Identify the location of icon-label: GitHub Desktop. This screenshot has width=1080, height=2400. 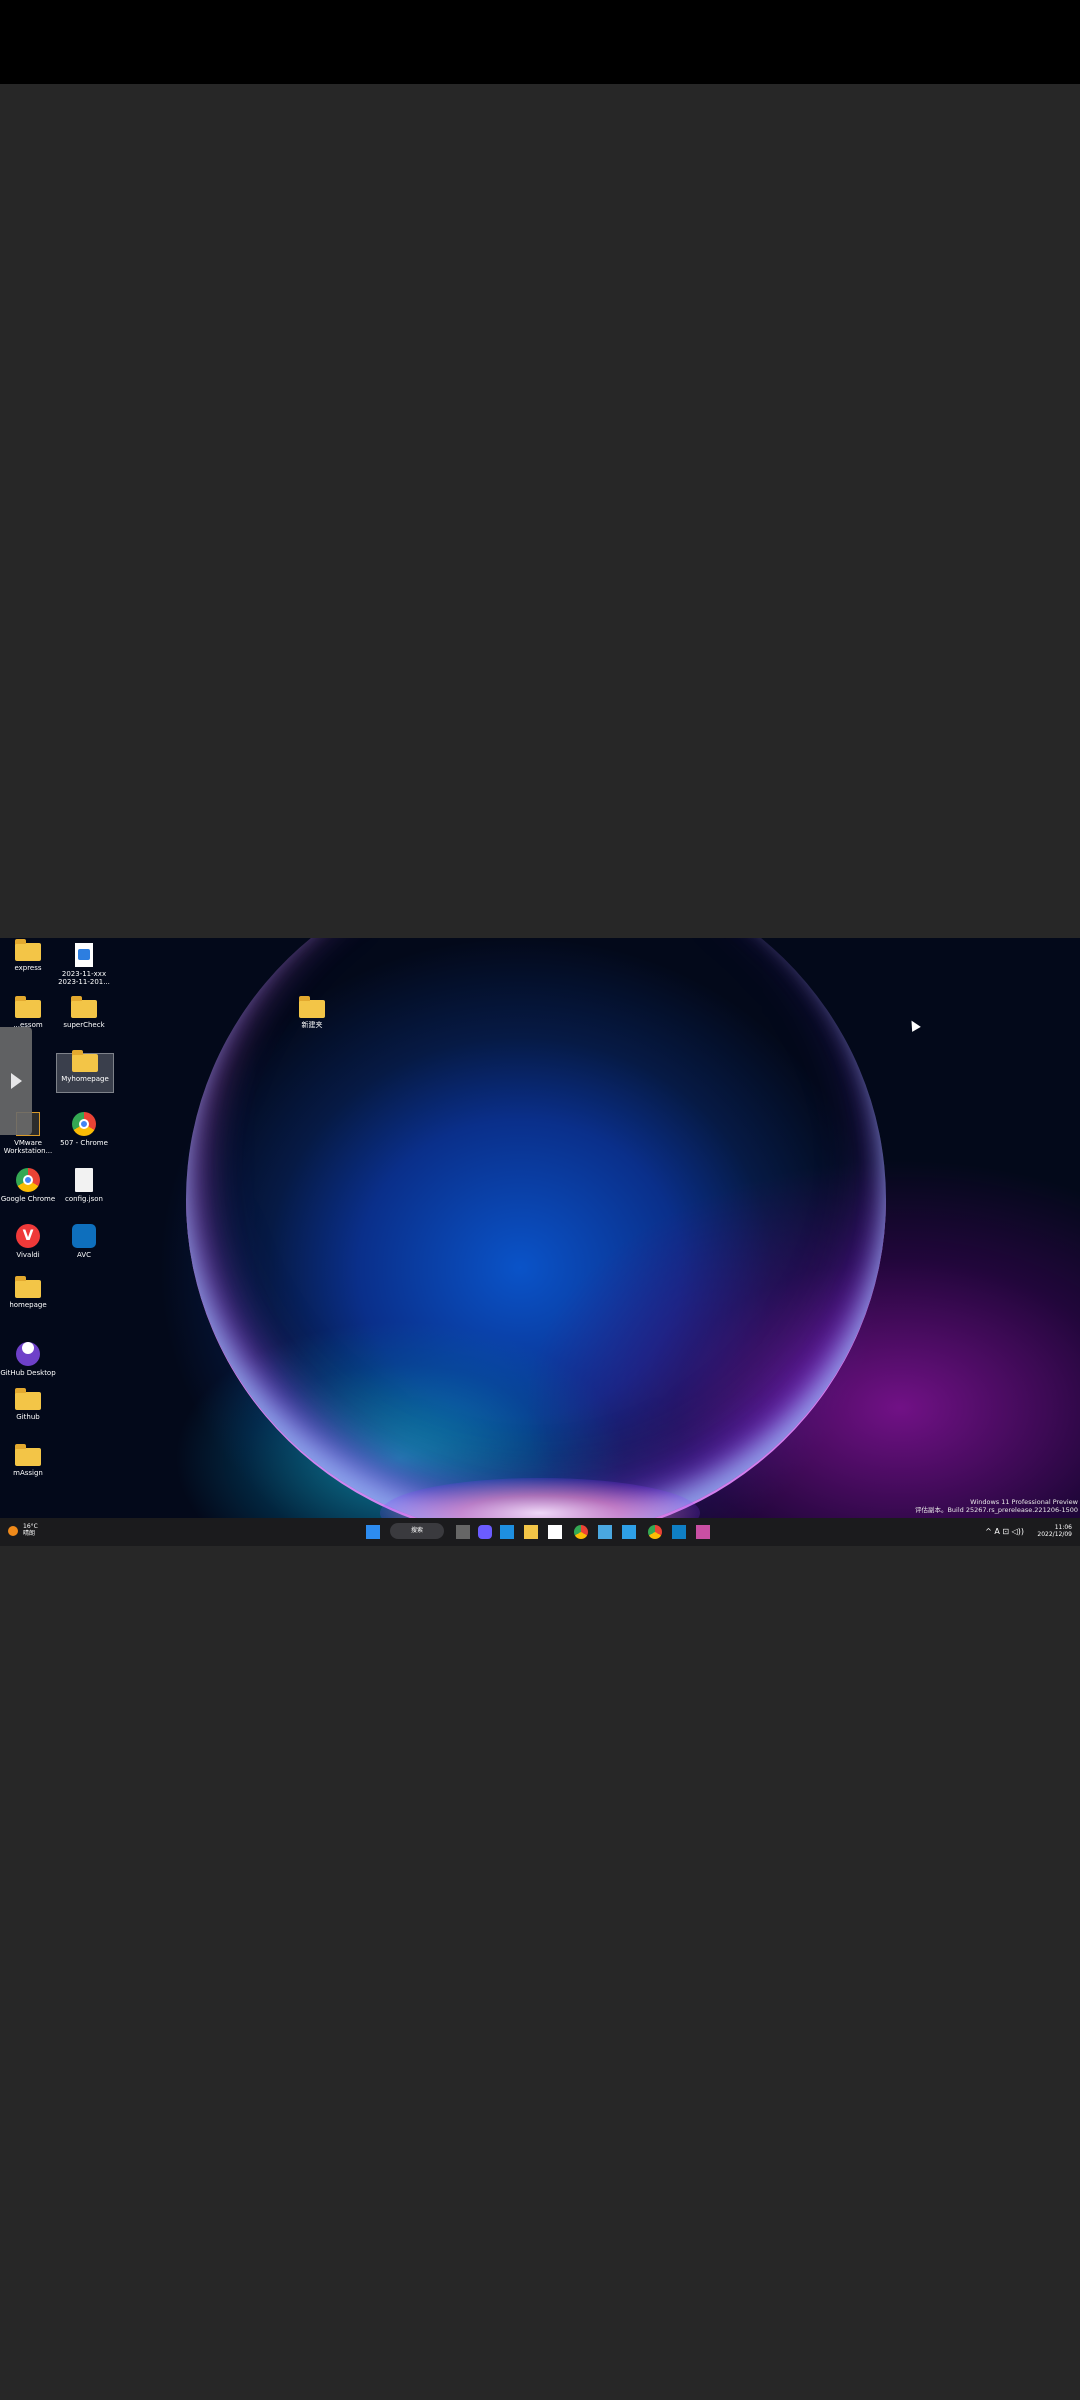
(28, 1373).